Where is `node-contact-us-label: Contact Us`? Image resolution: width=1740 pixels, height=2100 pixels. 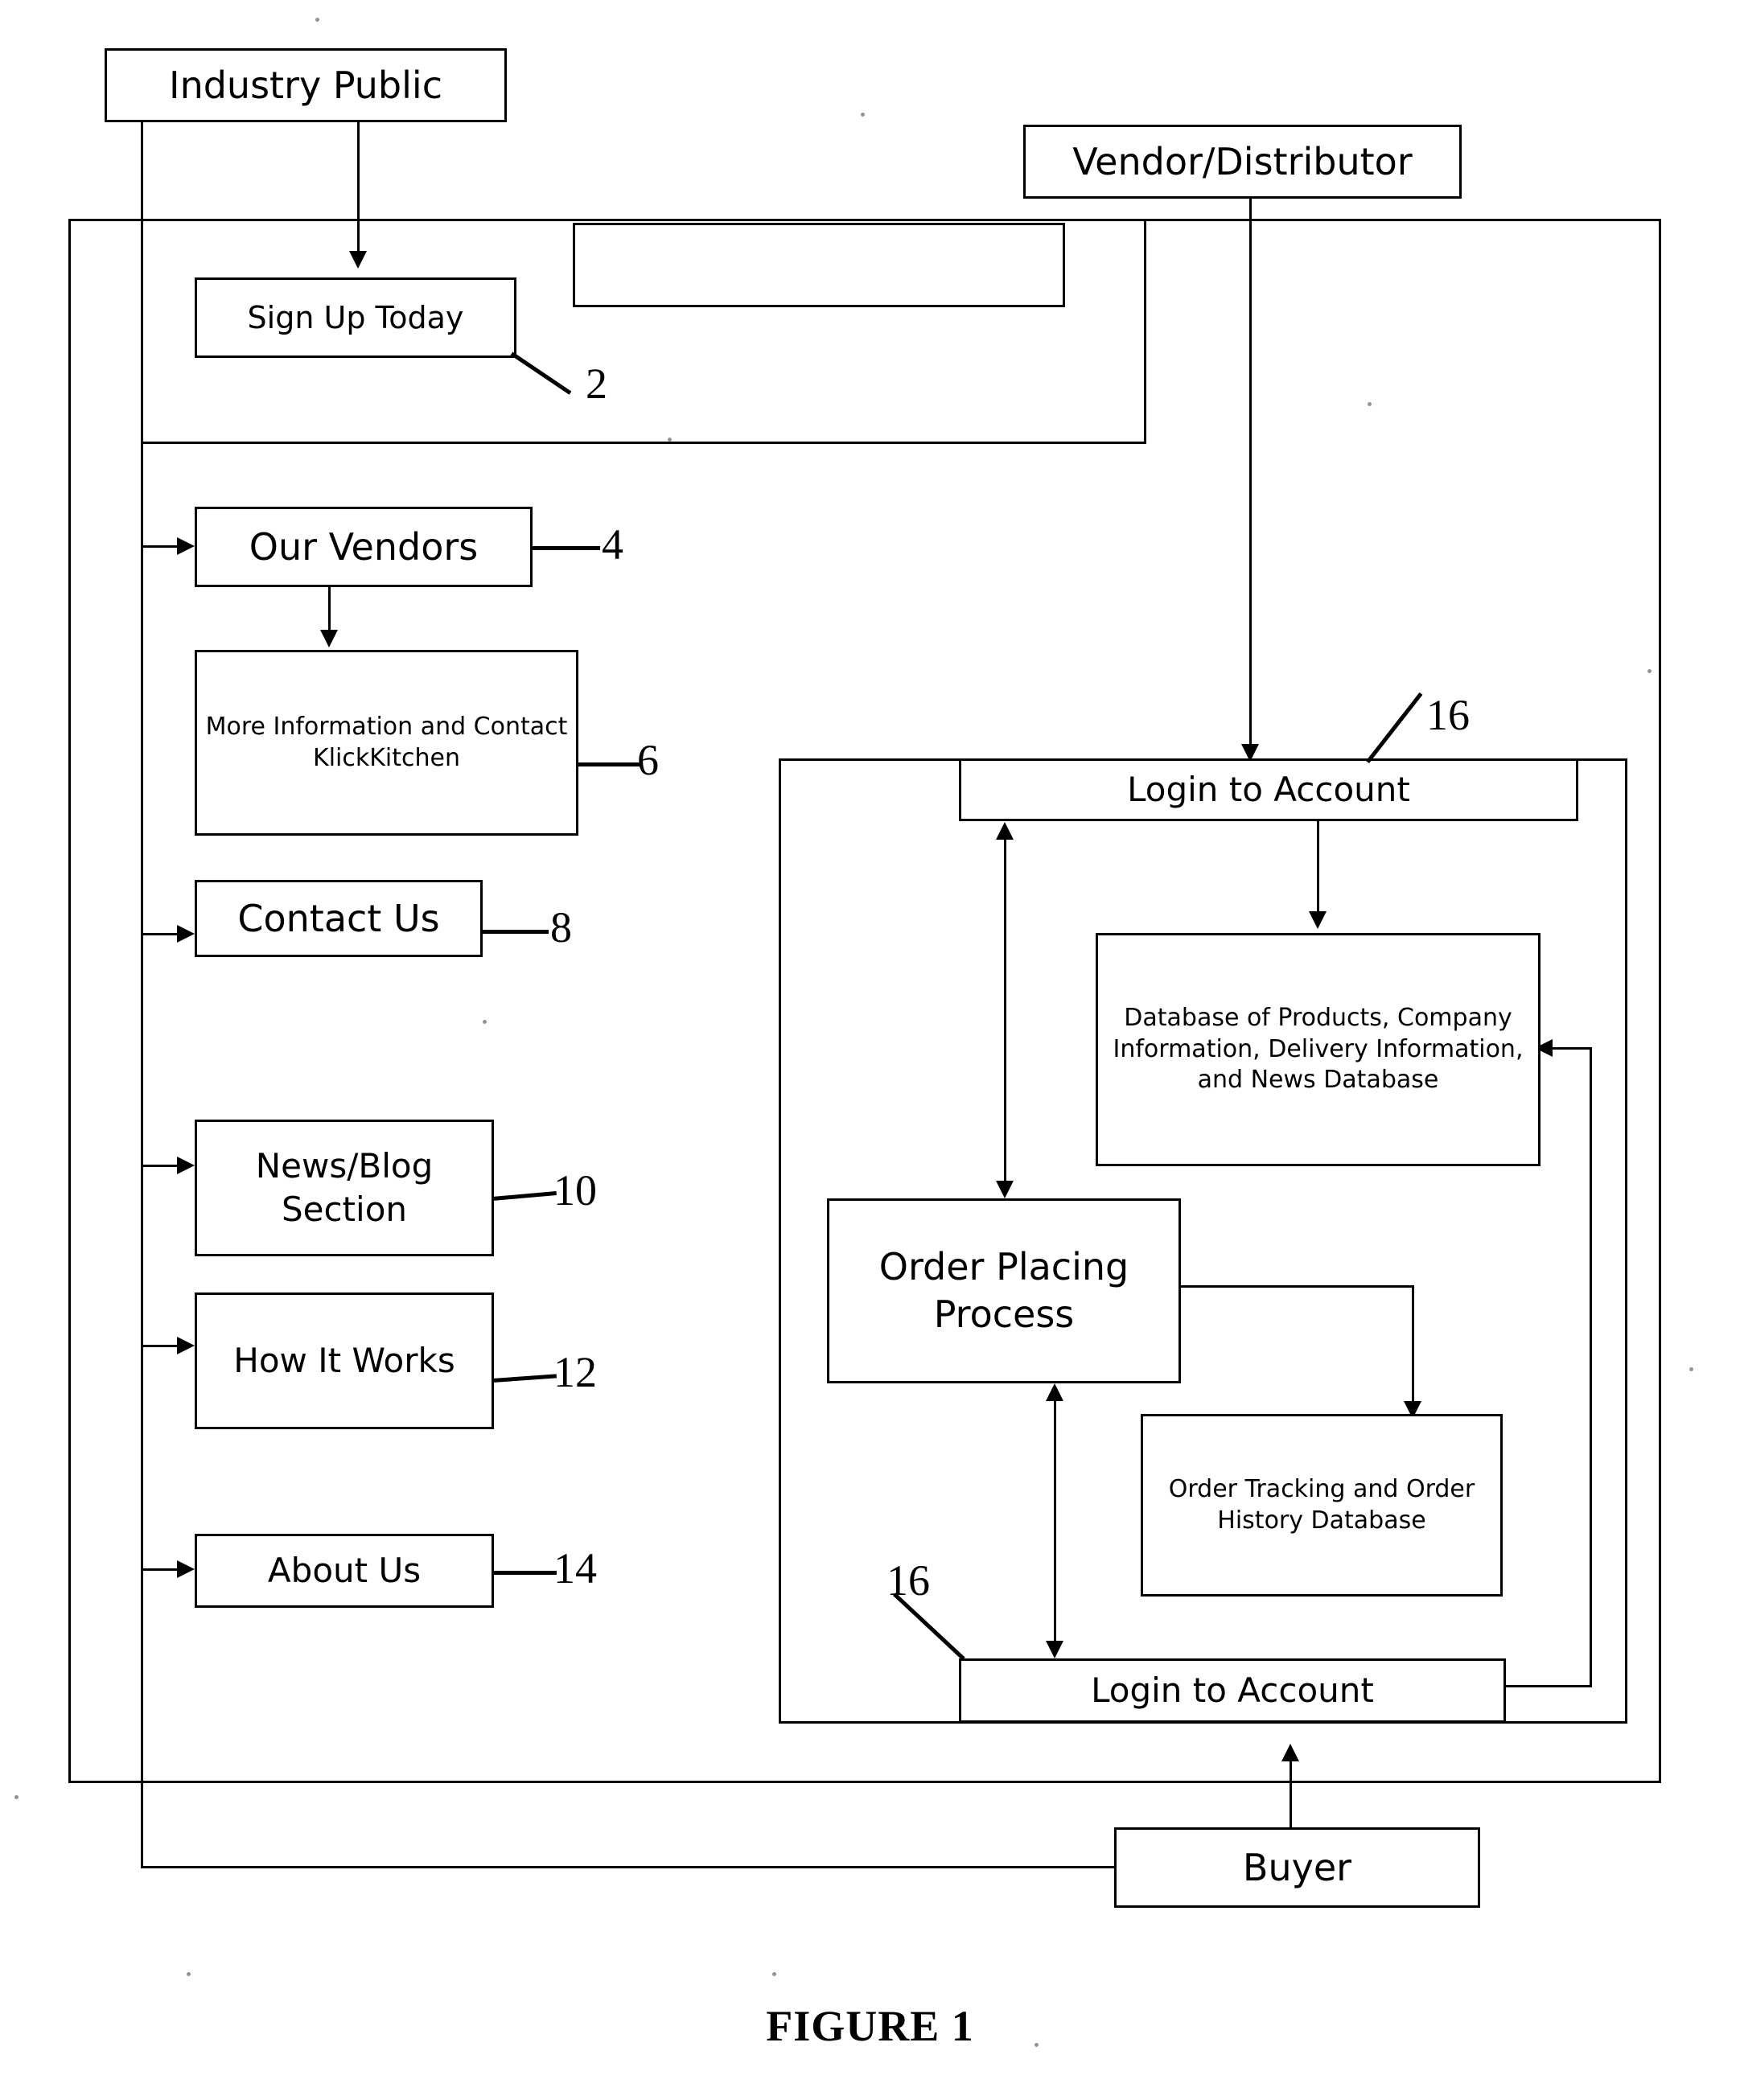 node-contact-us-label: Contact Us is located at coordinates (338, 918).